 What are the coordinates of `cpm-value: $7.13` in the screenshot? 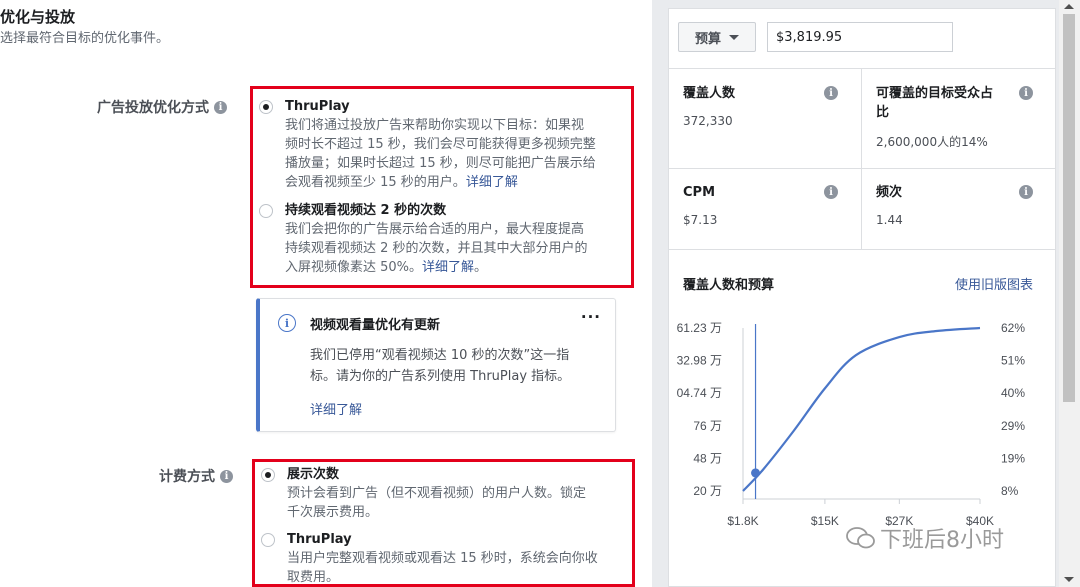 It's located at (700, 220).